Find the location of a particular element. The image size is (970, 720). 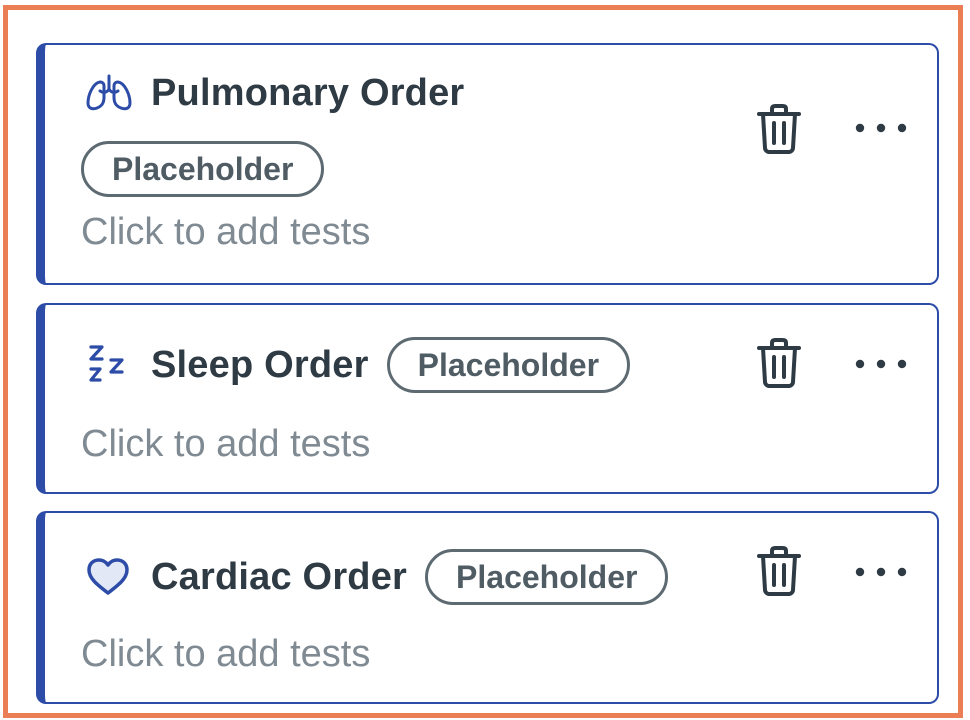

order-title-row: Pulmonary Order is located at coordinates (274, 93).